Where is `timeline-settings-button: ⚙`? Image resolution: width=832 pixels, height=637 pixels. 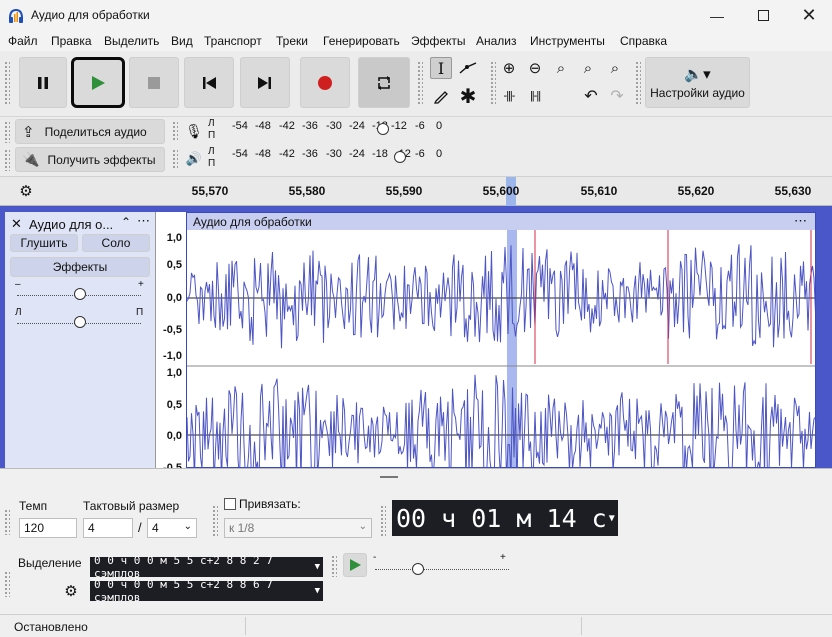
timeline-settings-button: ⚙ is located at coordinates (26, 191).